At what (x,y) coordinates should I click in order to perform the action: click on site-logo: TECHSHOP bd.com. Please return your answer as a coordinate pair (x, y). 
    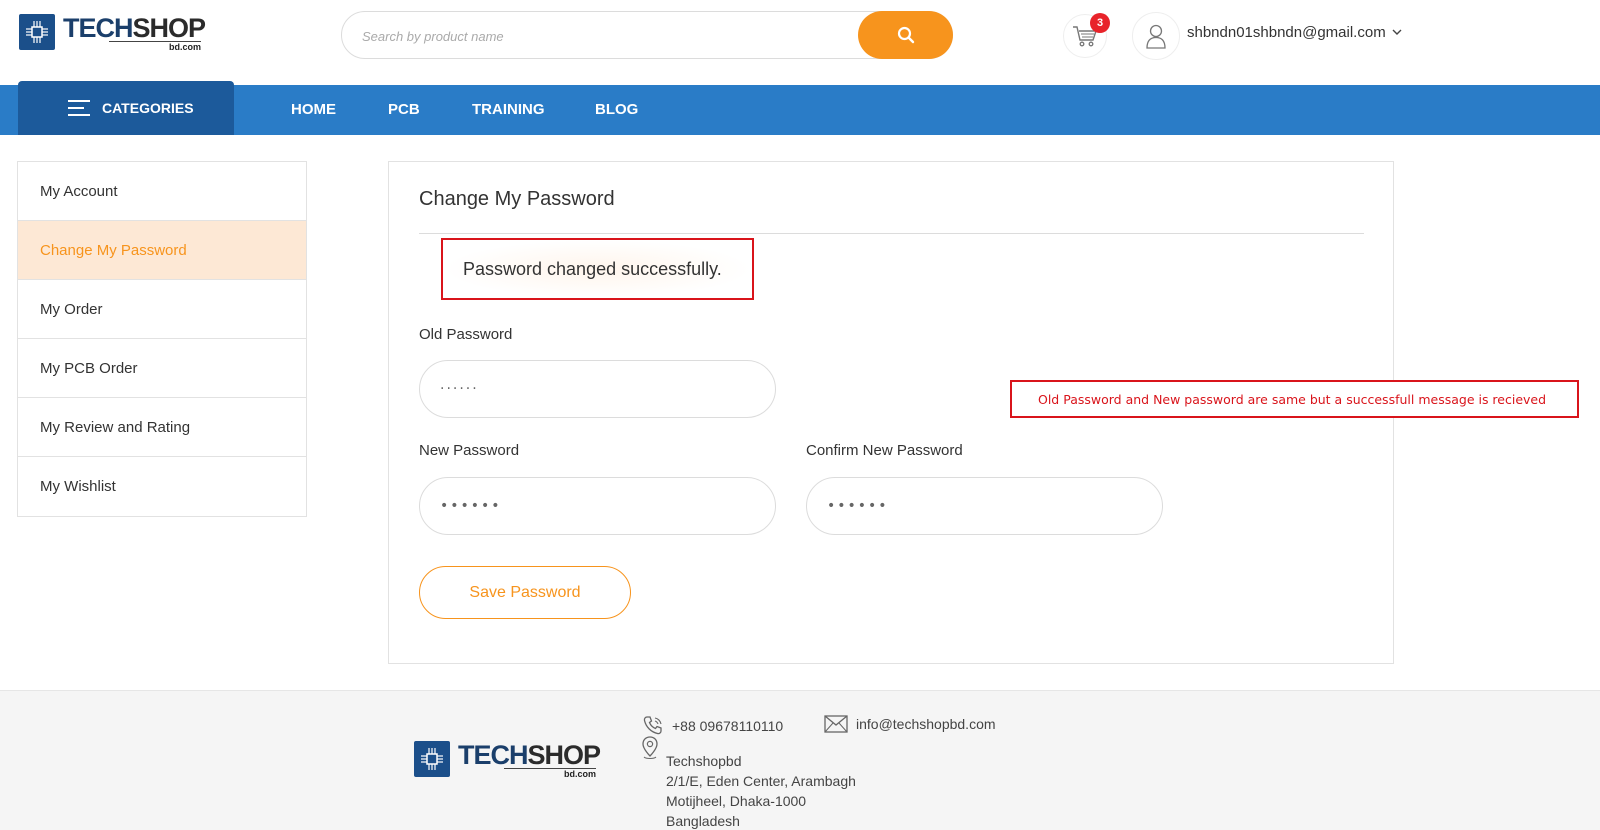
    Looking at the image, I should click on (113, 32).